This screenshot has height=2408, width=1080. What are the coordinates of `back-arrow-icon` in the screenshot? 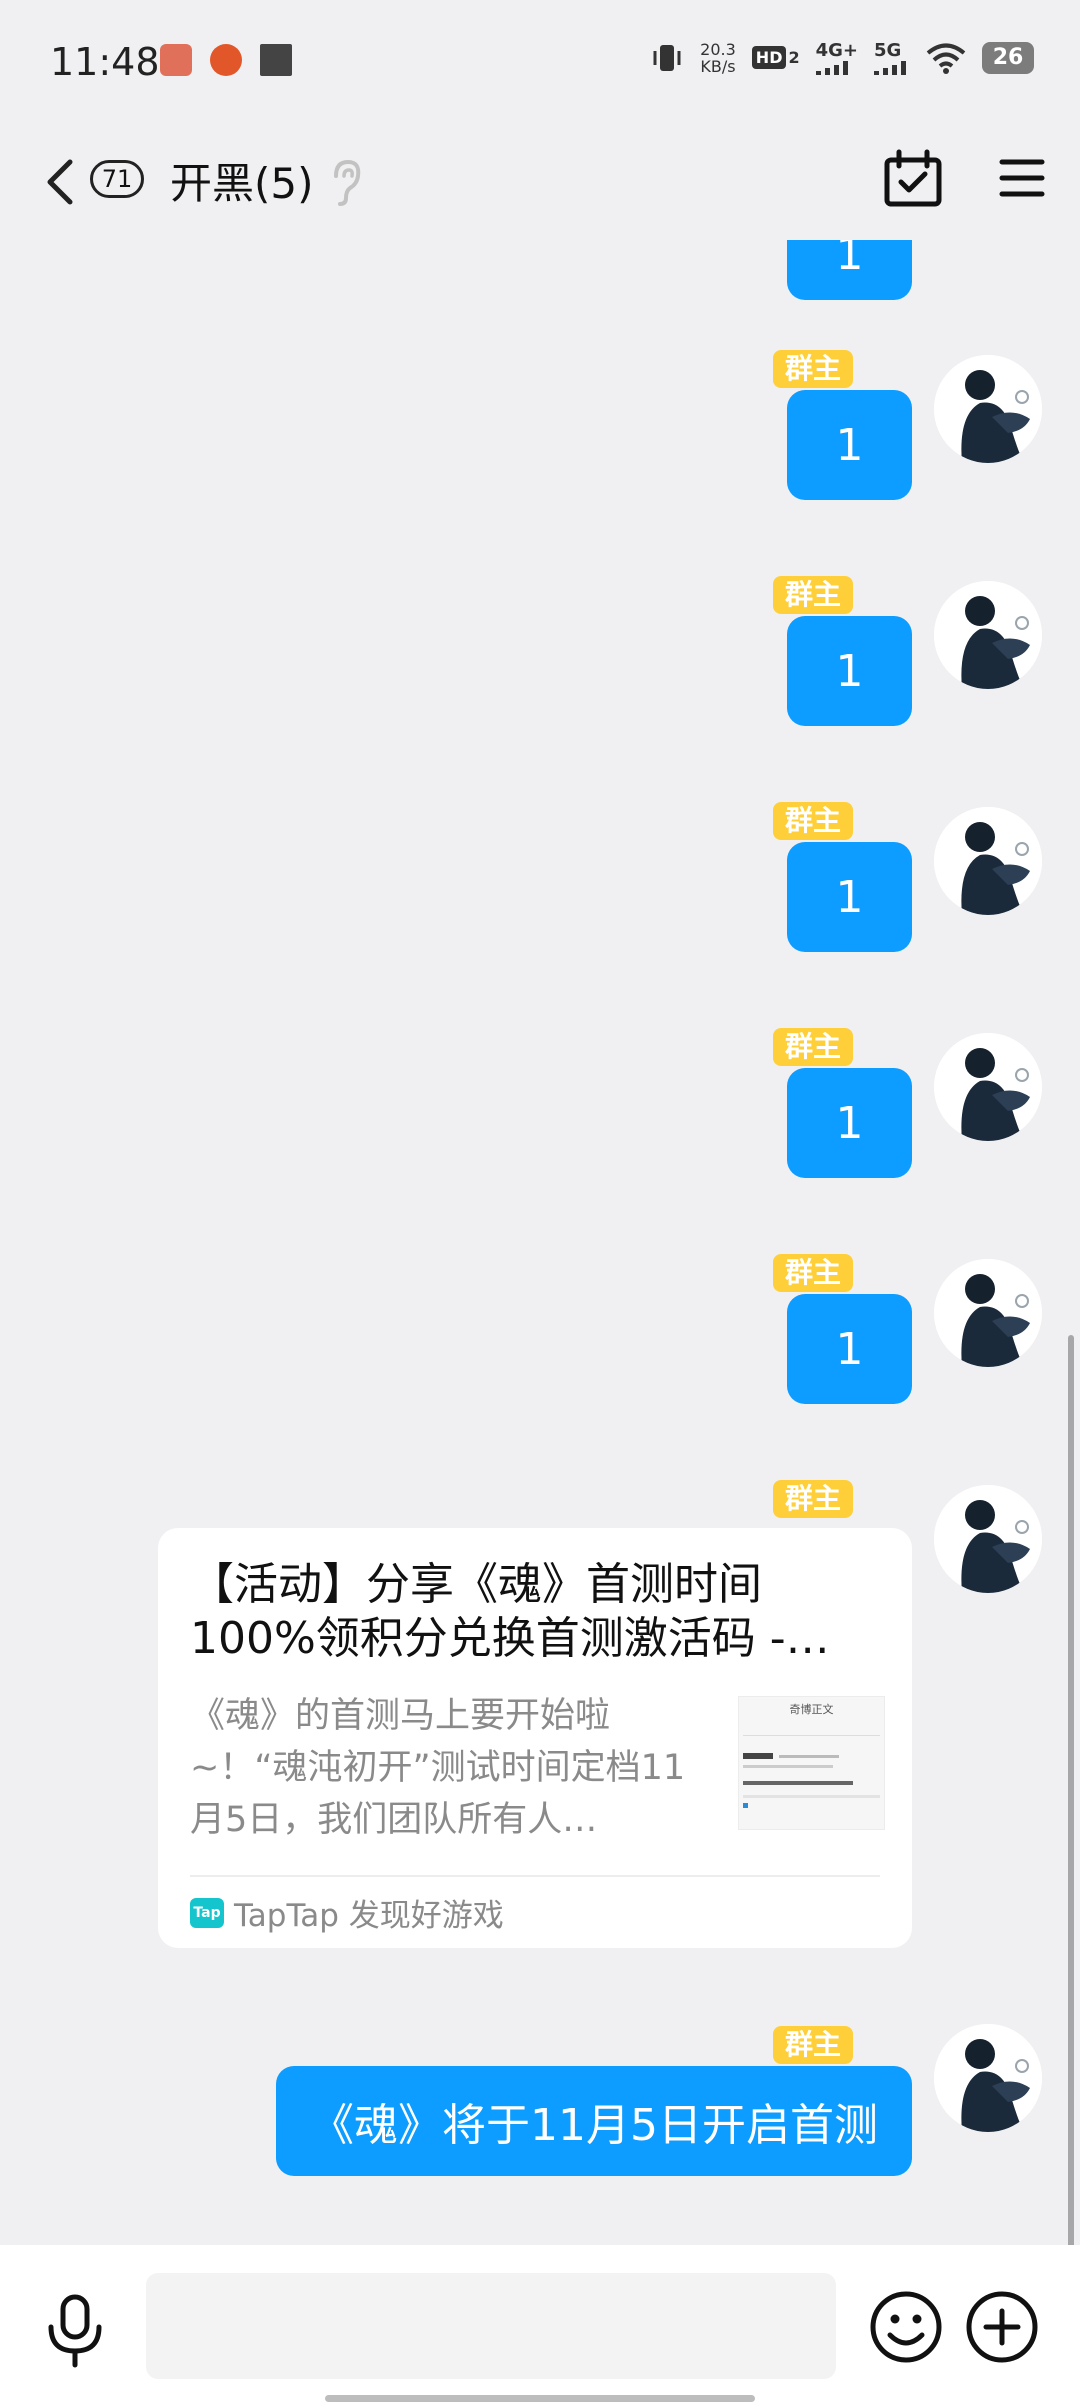 It's located at (60, 182).